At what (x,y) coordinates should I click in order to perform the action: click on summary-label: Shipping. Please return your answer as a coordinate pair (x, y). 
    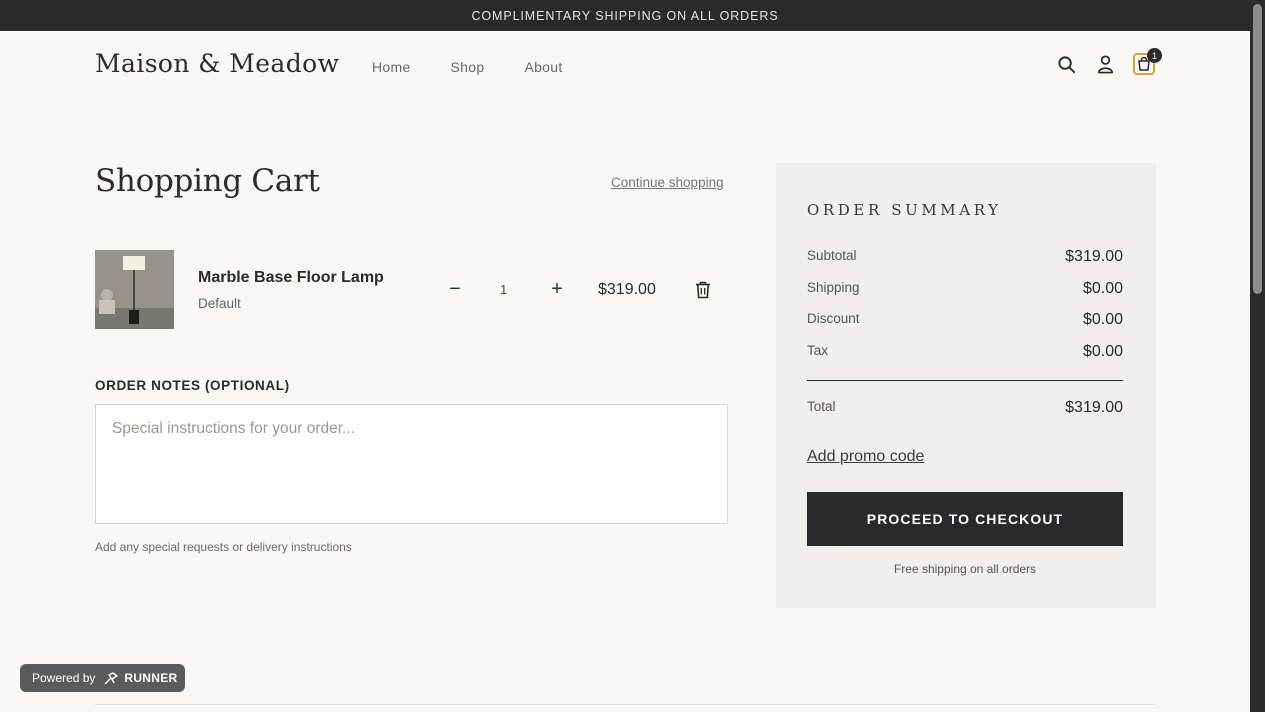
    Looking at the image, I should click on (833, 287).